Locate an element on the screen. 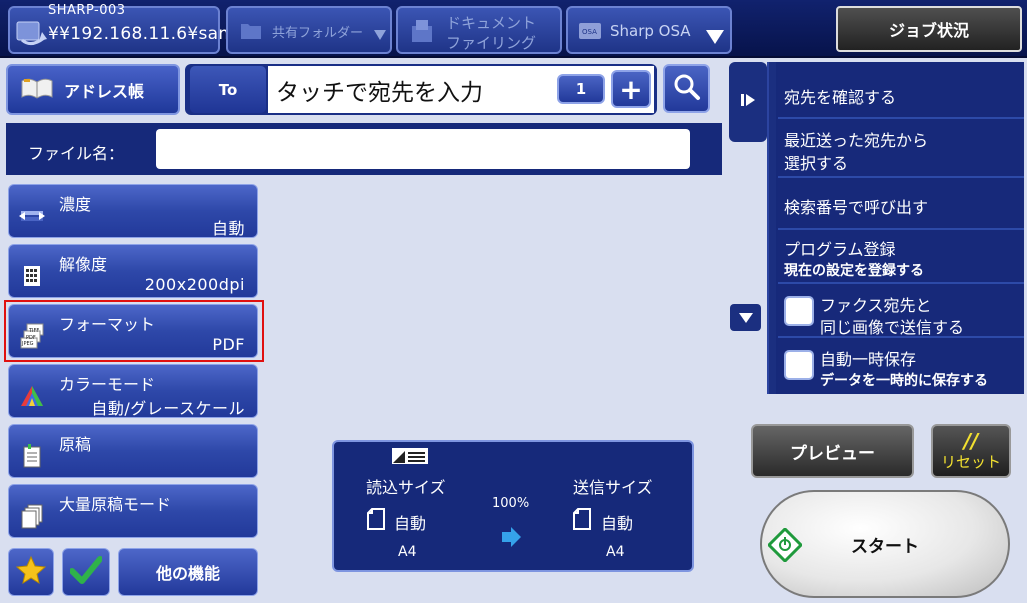  favorites-button is located at coordinates (31, 572).